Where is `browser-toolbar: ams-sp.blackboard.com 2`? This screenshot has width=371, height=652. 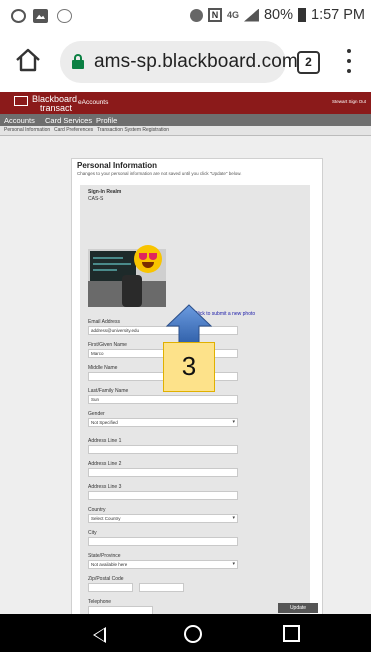 browser-toolbar: ams-sp.blackboard.com 2 is located at coordinates (185, 62).